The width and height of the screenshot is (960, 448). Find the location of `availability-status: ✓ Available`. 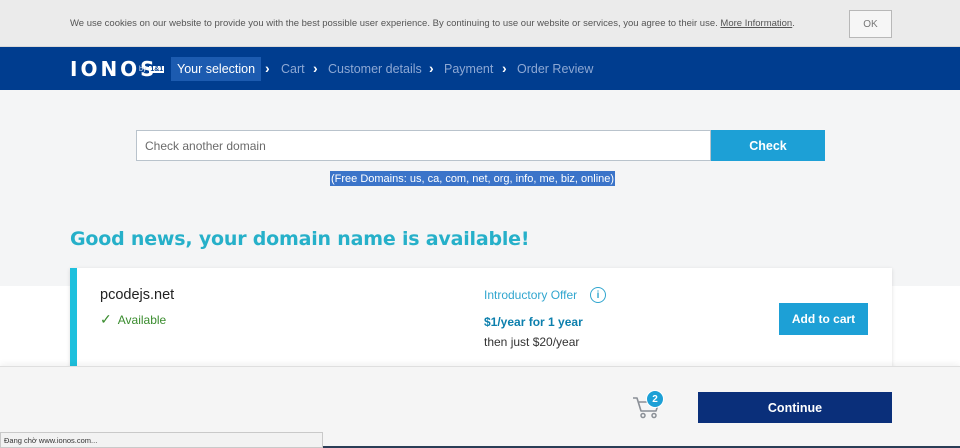

availability-status: ✓ Available is located at coordinates (133, 319).